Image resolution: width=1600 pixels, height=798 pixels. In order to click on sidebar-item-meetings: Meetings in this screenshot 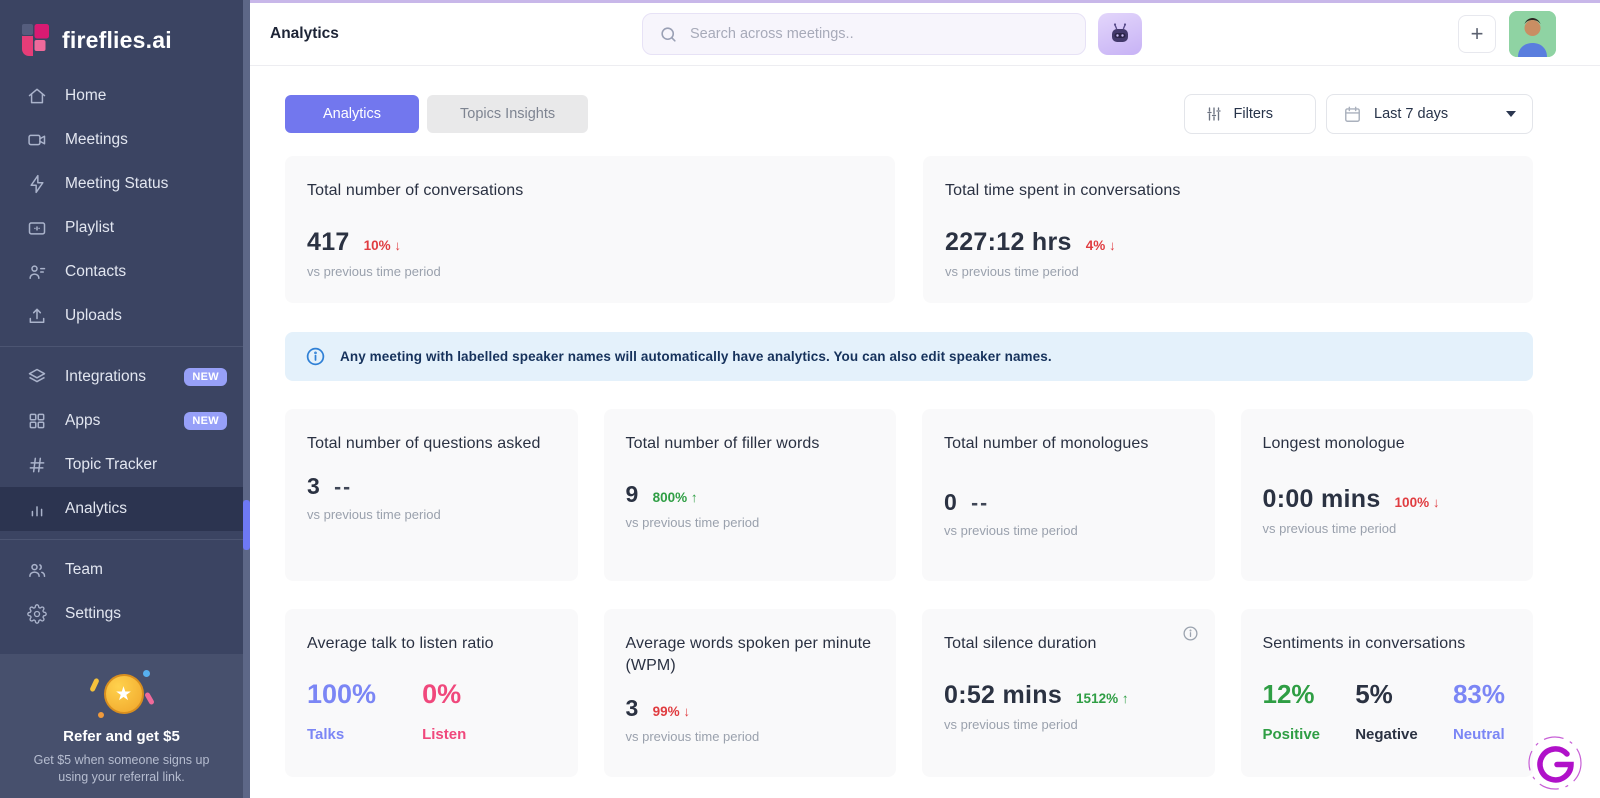, I will do `click(121, 140)`.